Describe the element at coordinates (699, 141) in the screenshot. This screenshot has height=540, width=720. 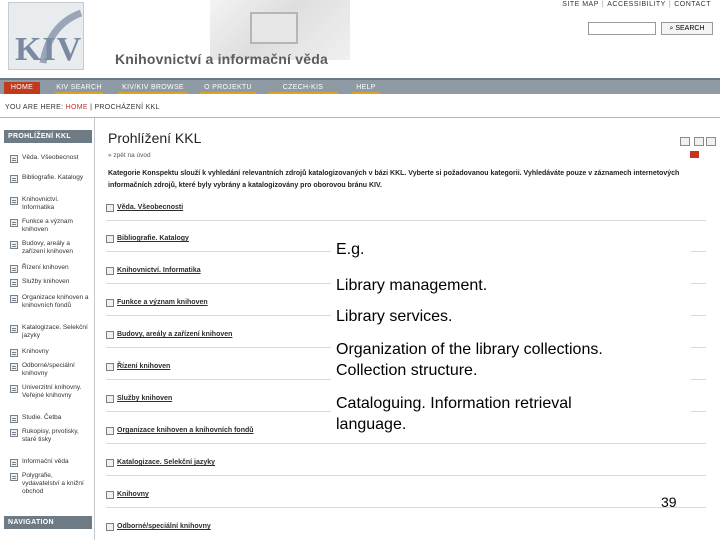
I see `email-icon` at that location.